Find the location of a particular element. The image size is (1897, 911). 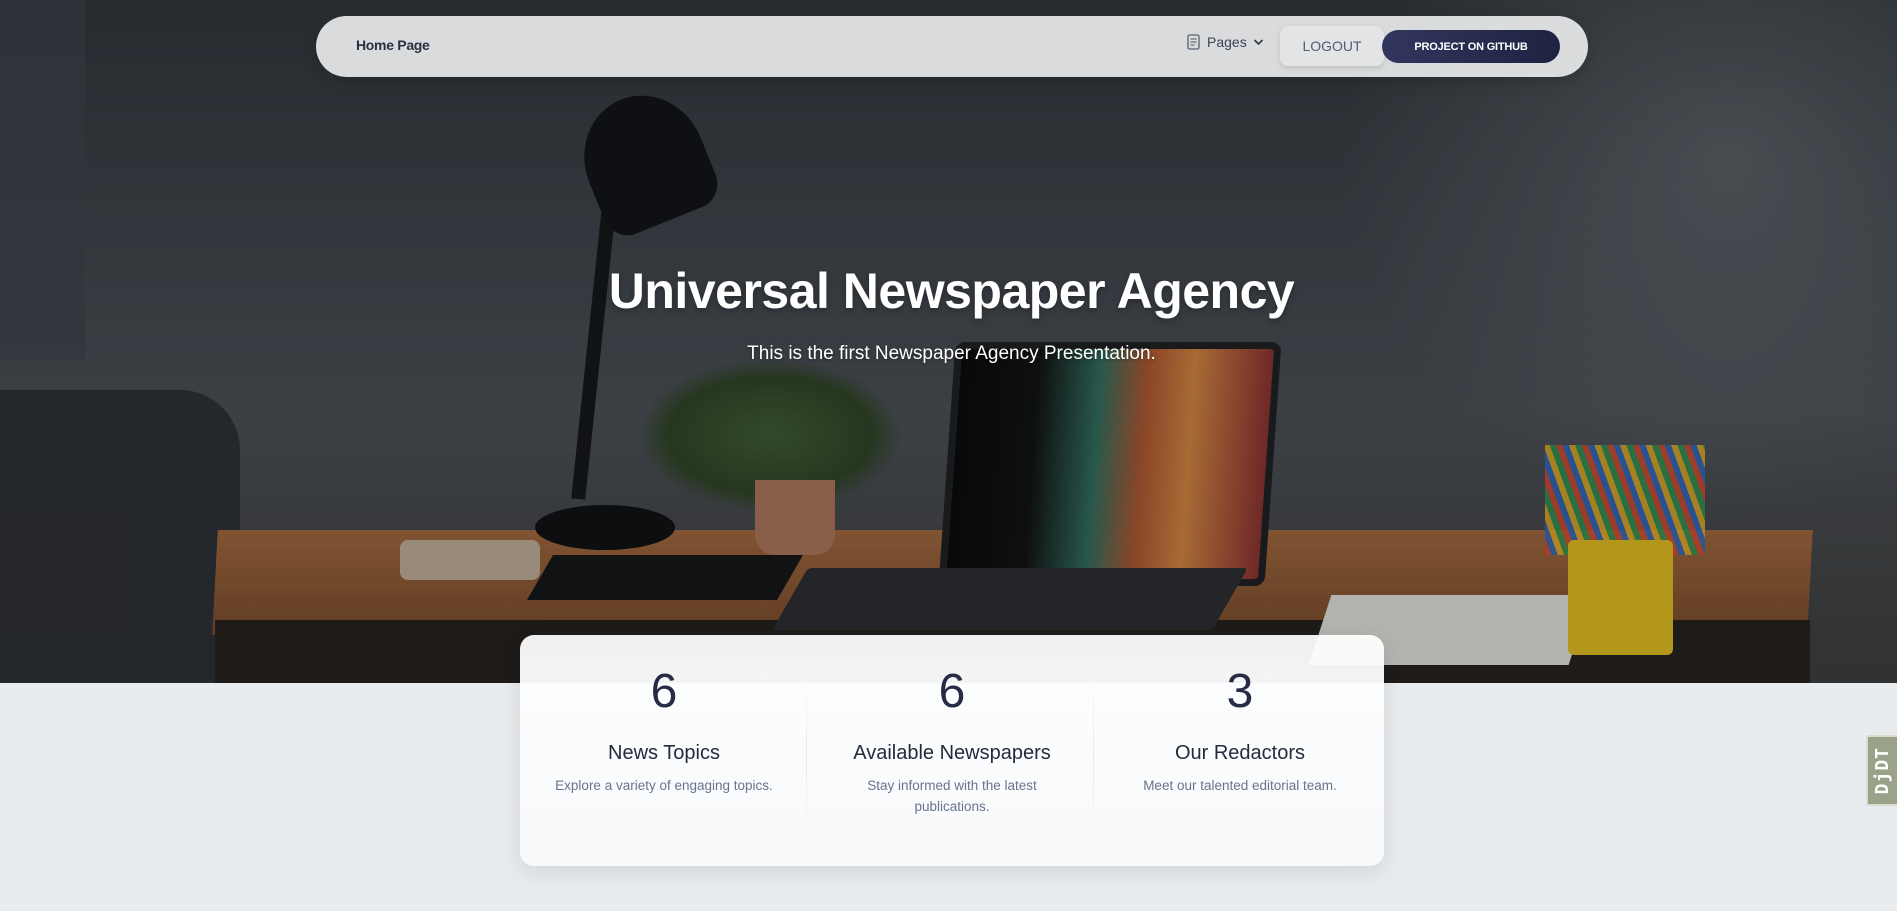

logout-button: LOGOUT is located at coordinates (1332, 46).